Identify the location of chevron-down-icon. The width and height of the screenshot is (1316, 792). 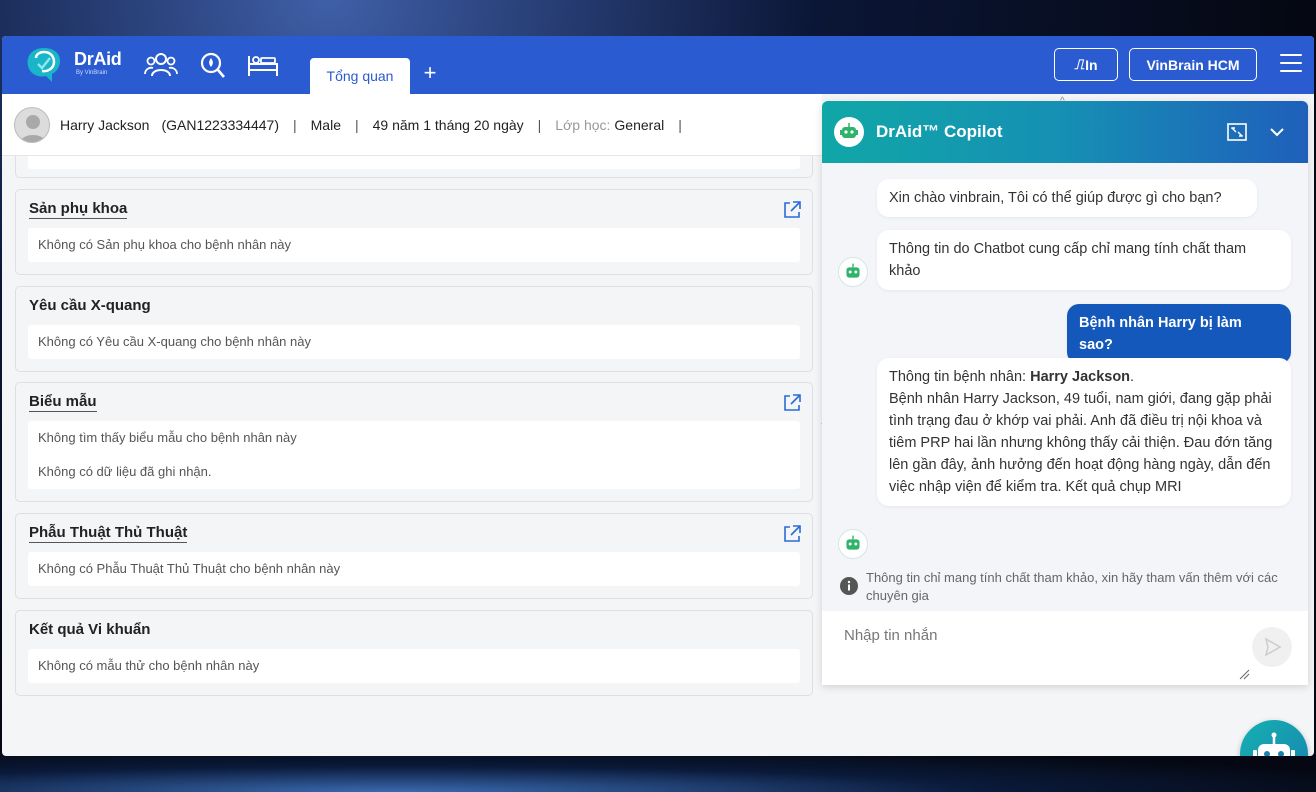
(1277, 132).